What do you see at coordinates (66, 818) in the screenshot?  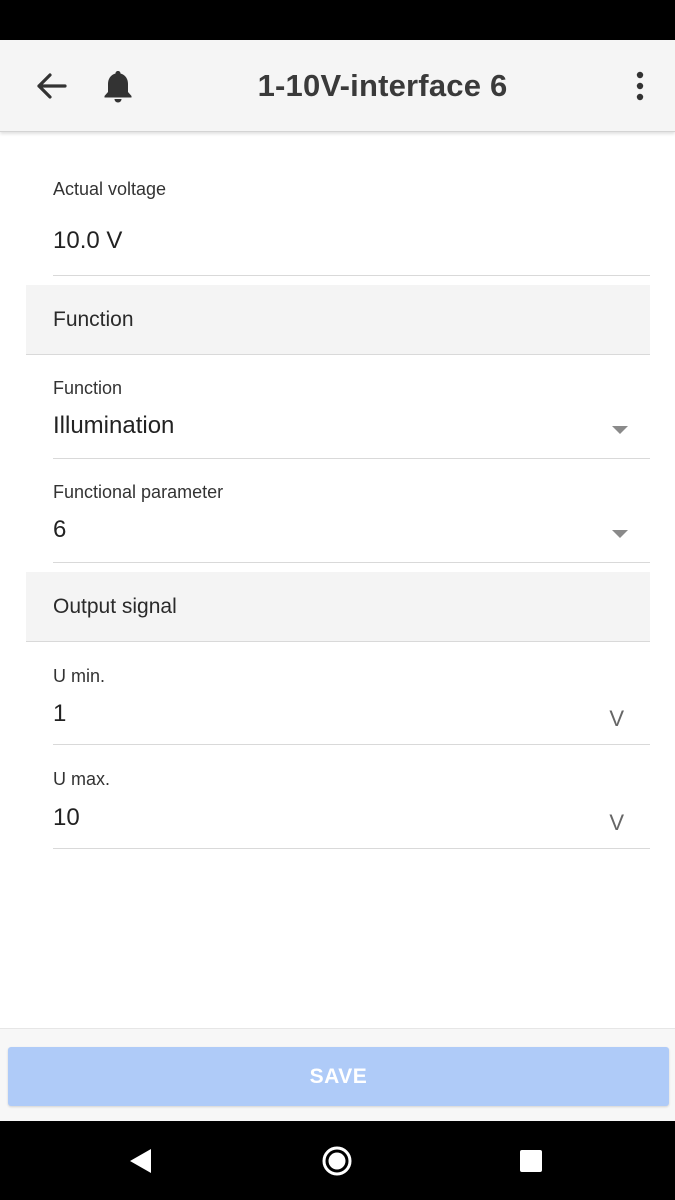 I see `u-max-value: 10` at bounding box center [66, 818].